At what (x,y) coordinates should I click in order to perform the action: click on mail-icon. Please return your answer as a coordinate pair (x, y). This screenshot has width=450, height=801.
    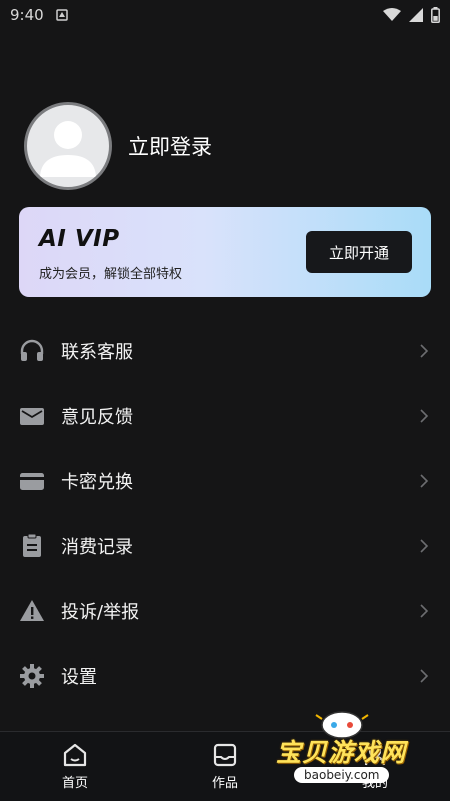
    Looking at the image, I should click on (32, 416).